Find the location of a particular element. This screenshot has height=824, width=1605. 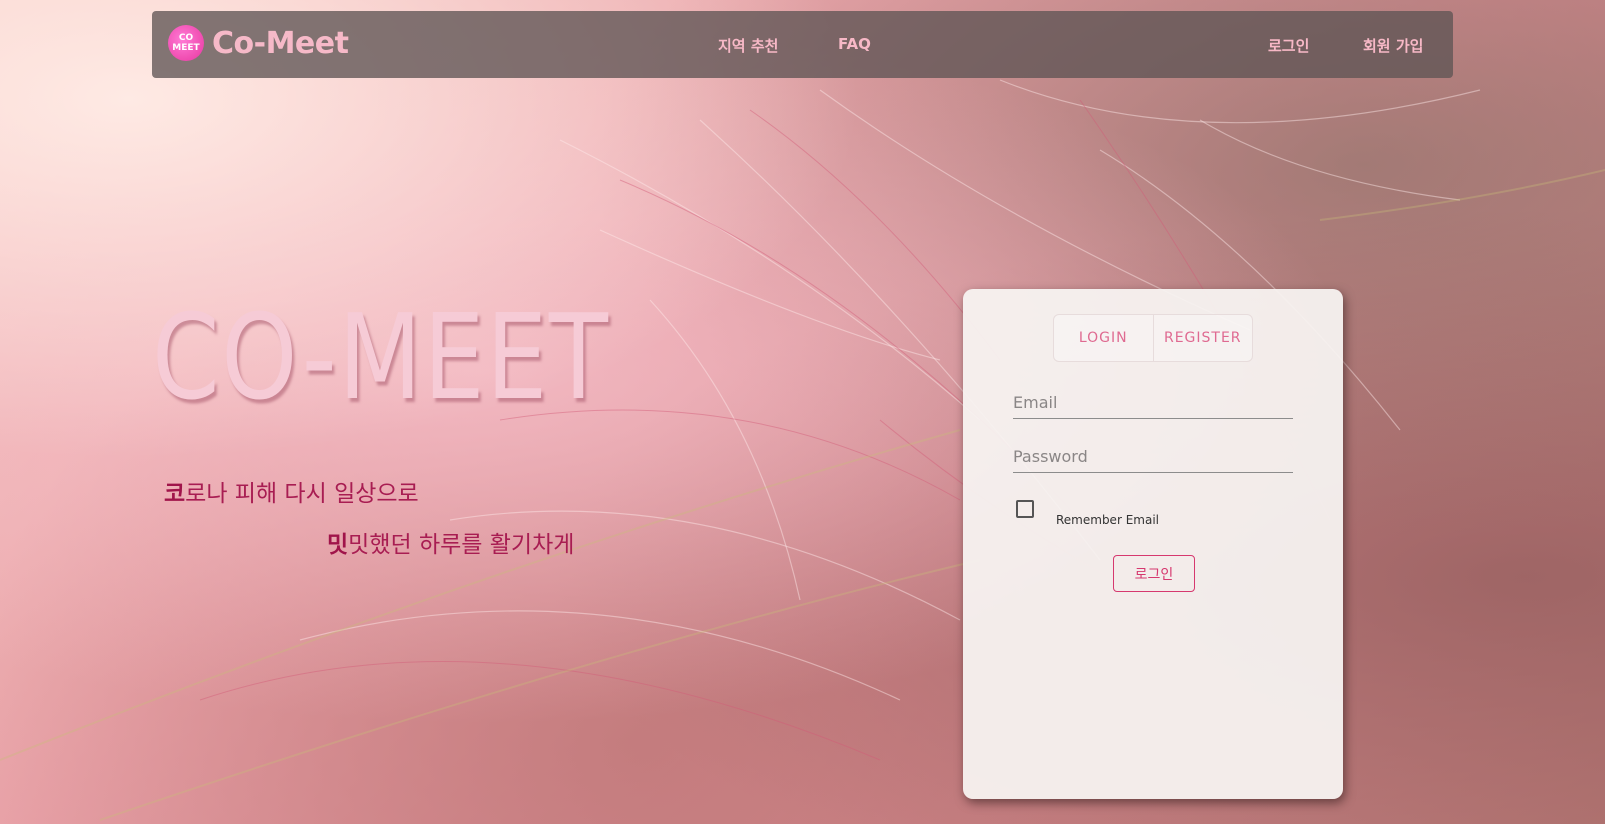

tab-login: LOGIN is located at coordinates (1103, 338).